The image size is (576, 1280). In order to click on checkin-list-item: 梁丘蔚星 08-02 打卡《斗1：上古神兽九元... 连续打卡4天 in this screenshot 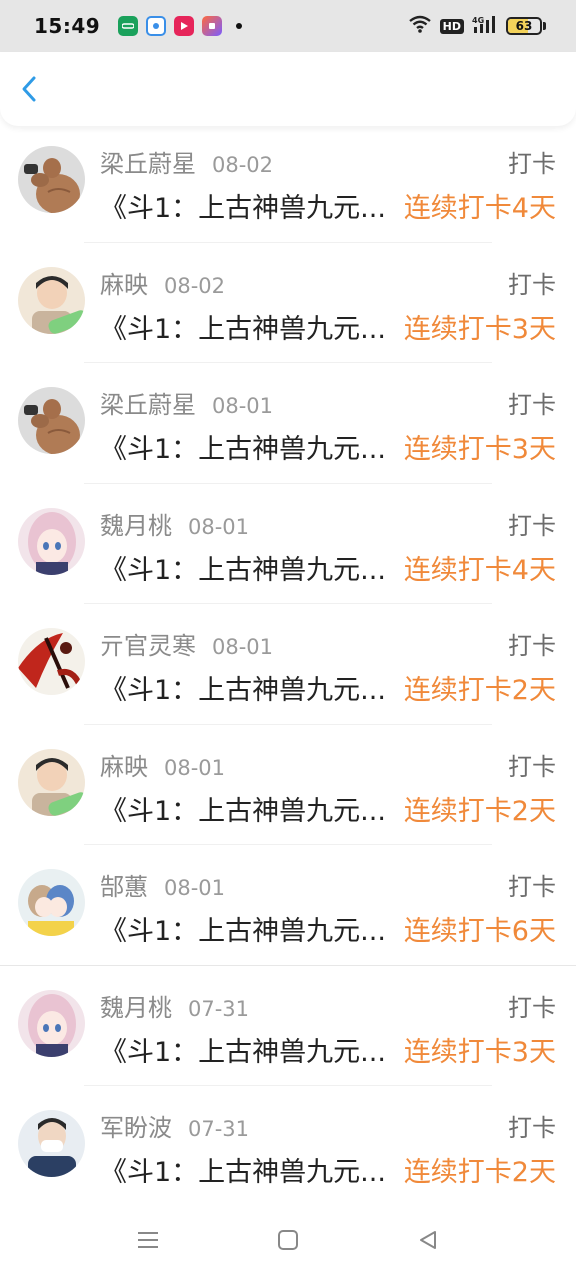, I will do `click(288, 200)`.